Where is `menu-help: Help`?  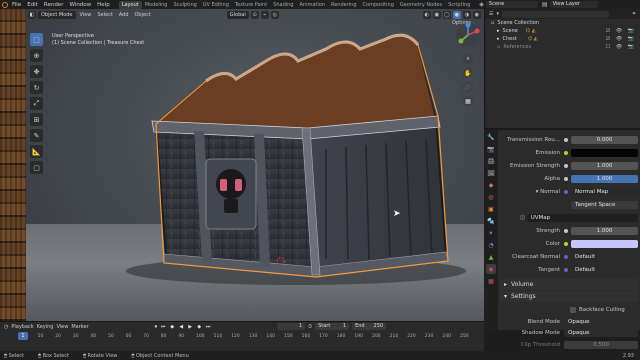
menu-help: Help is located at coordinates (103, 5).